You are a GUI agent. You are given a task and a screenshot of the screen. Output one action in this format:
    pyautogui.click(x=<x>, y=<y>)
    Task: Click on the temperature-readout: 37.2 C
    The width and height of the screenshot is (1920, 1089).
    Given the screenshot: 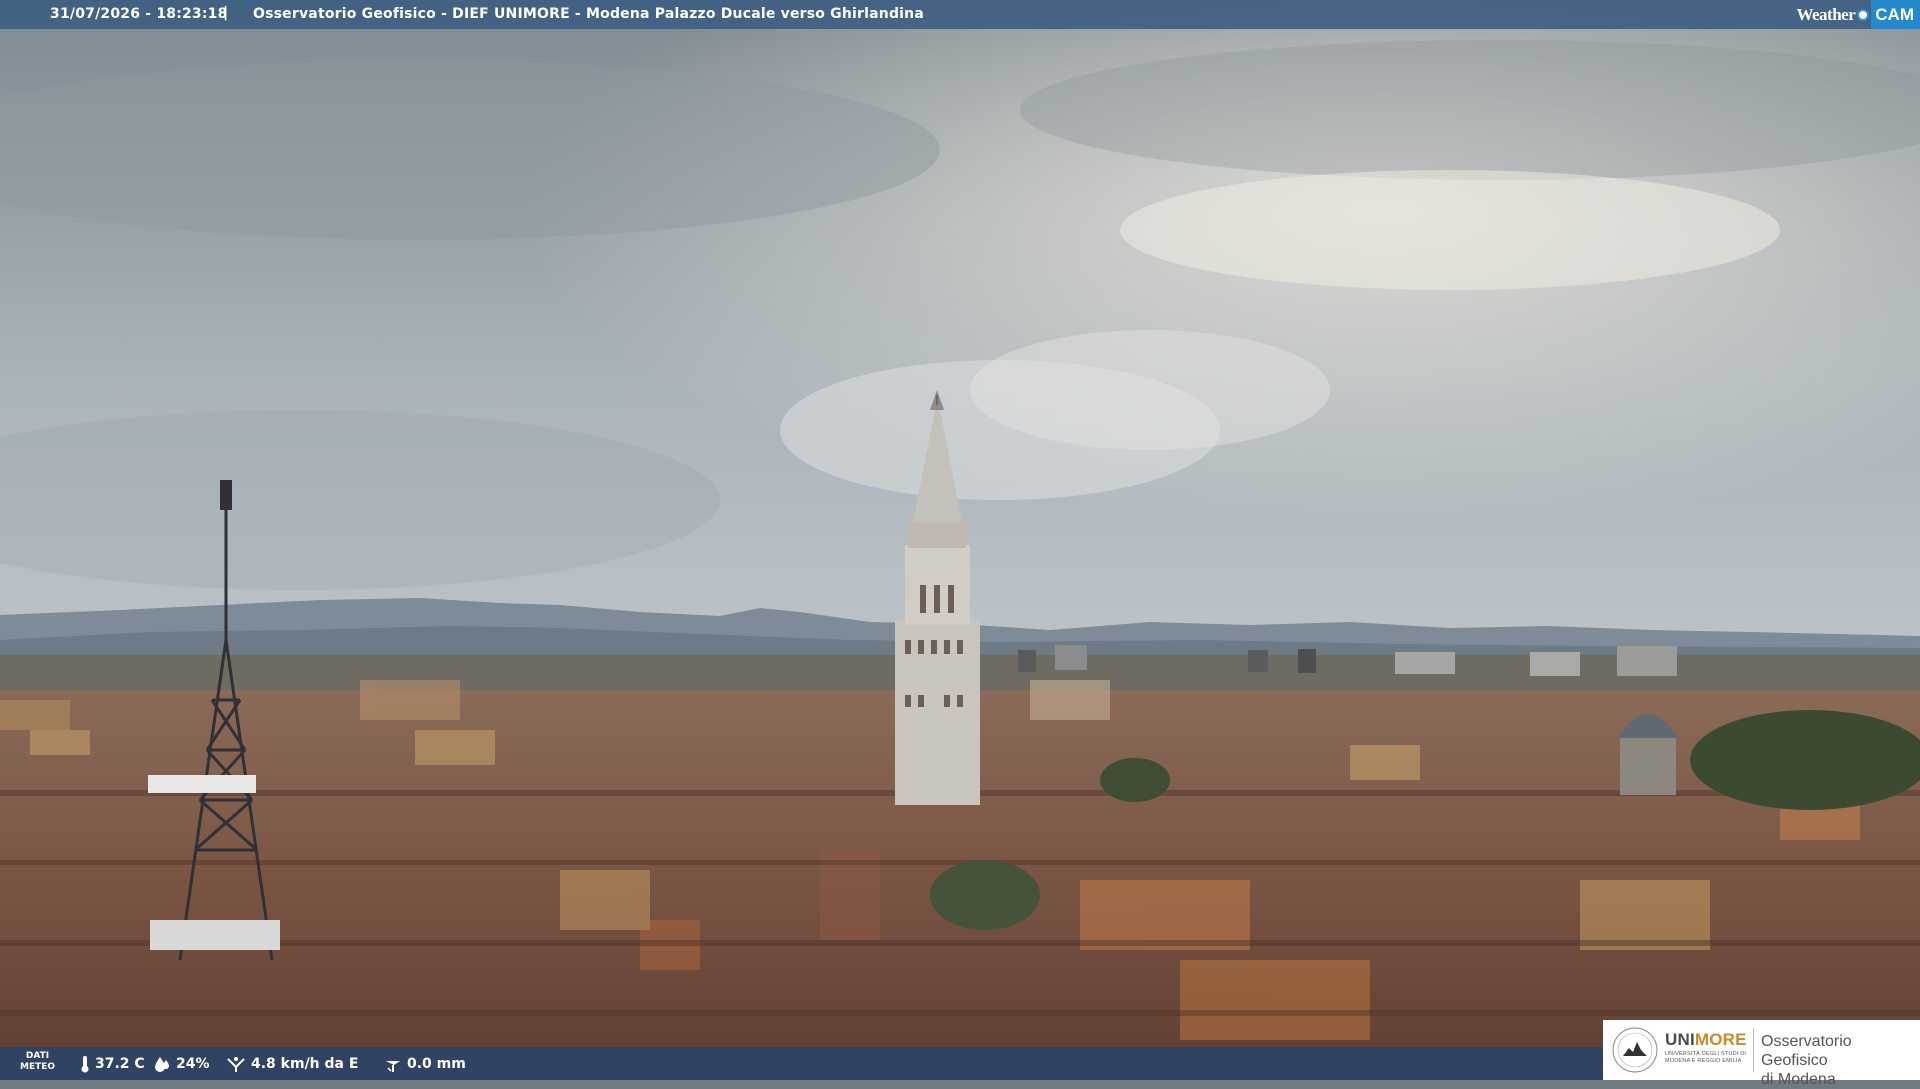 What is the action you would take?
    pyautogui.click(x=112, y=1064)
    